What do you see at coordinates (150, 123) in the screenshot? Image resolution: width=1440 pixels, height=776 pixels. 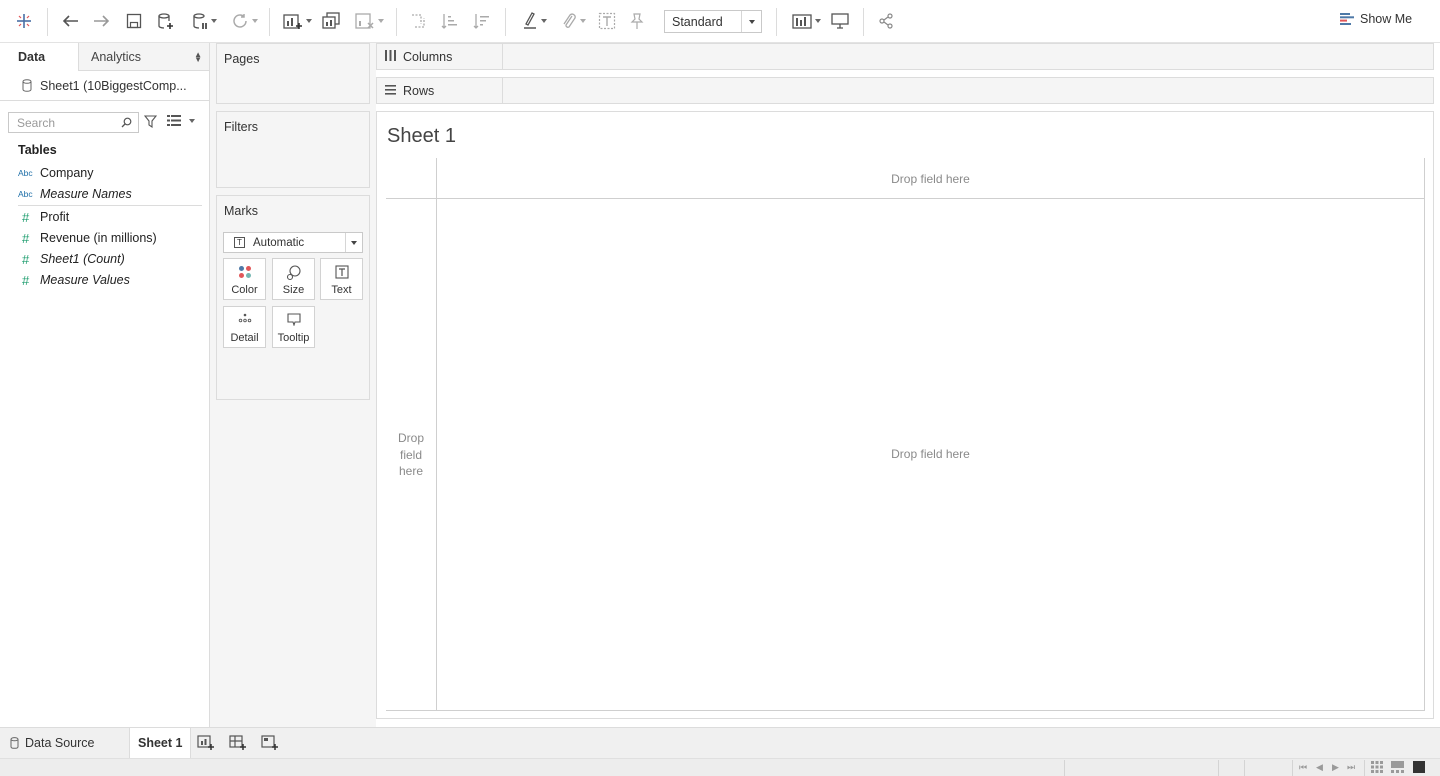 I see `filter-icon` at bounding box center [150, 123].